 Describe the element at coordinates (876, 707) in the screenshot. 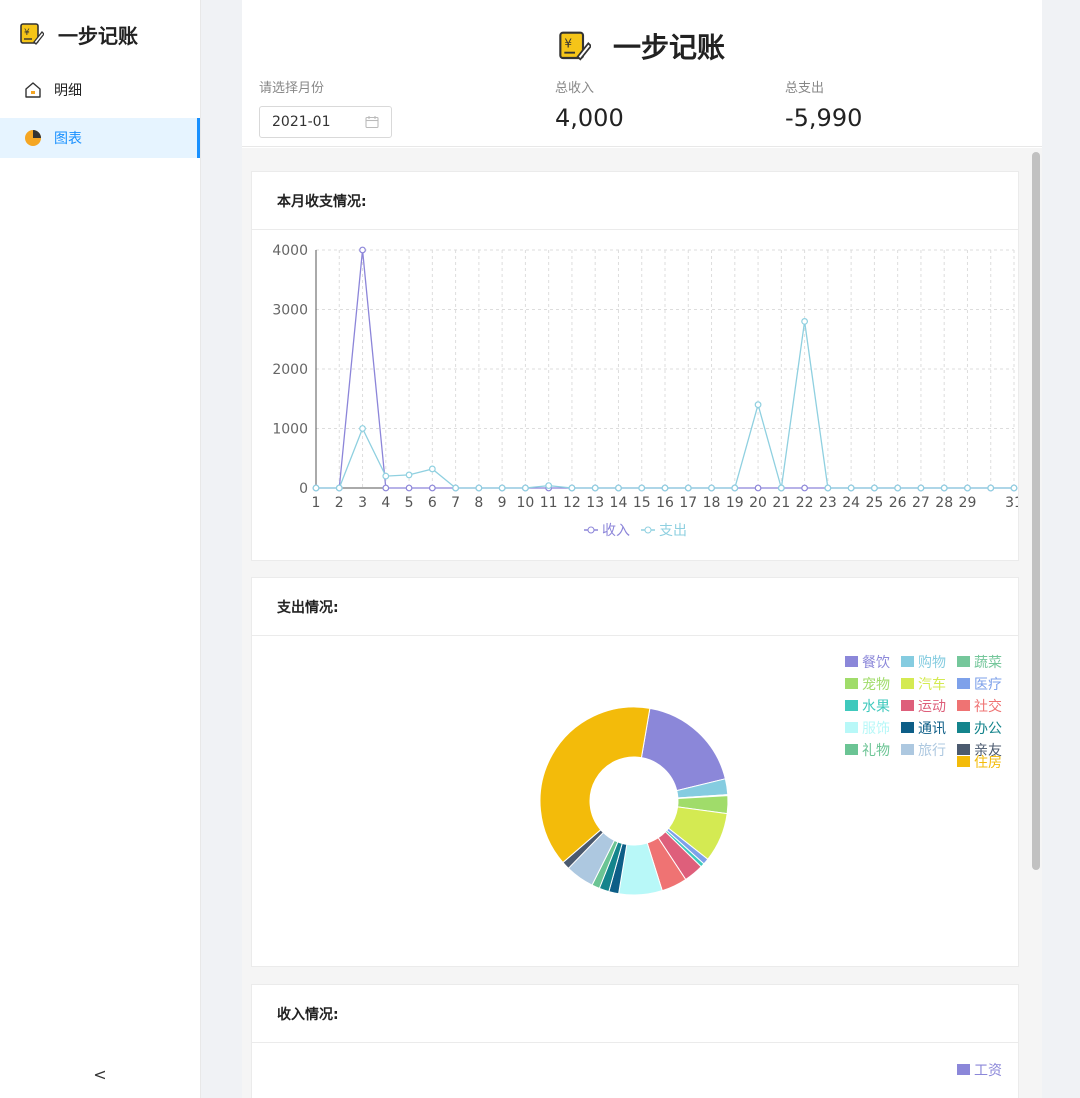

I see `legend-label: 水果` at that location.